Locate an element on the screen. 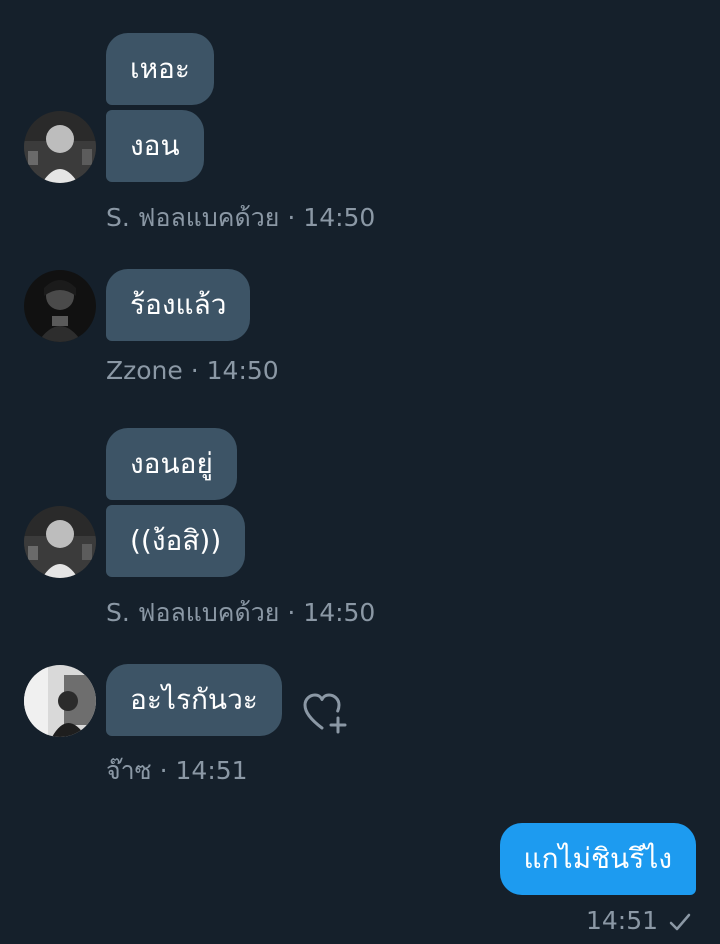 The width and height of the screenshot is (720, 944). message-meta: Zzone · 14:50 is located at coordinates (192, 370).